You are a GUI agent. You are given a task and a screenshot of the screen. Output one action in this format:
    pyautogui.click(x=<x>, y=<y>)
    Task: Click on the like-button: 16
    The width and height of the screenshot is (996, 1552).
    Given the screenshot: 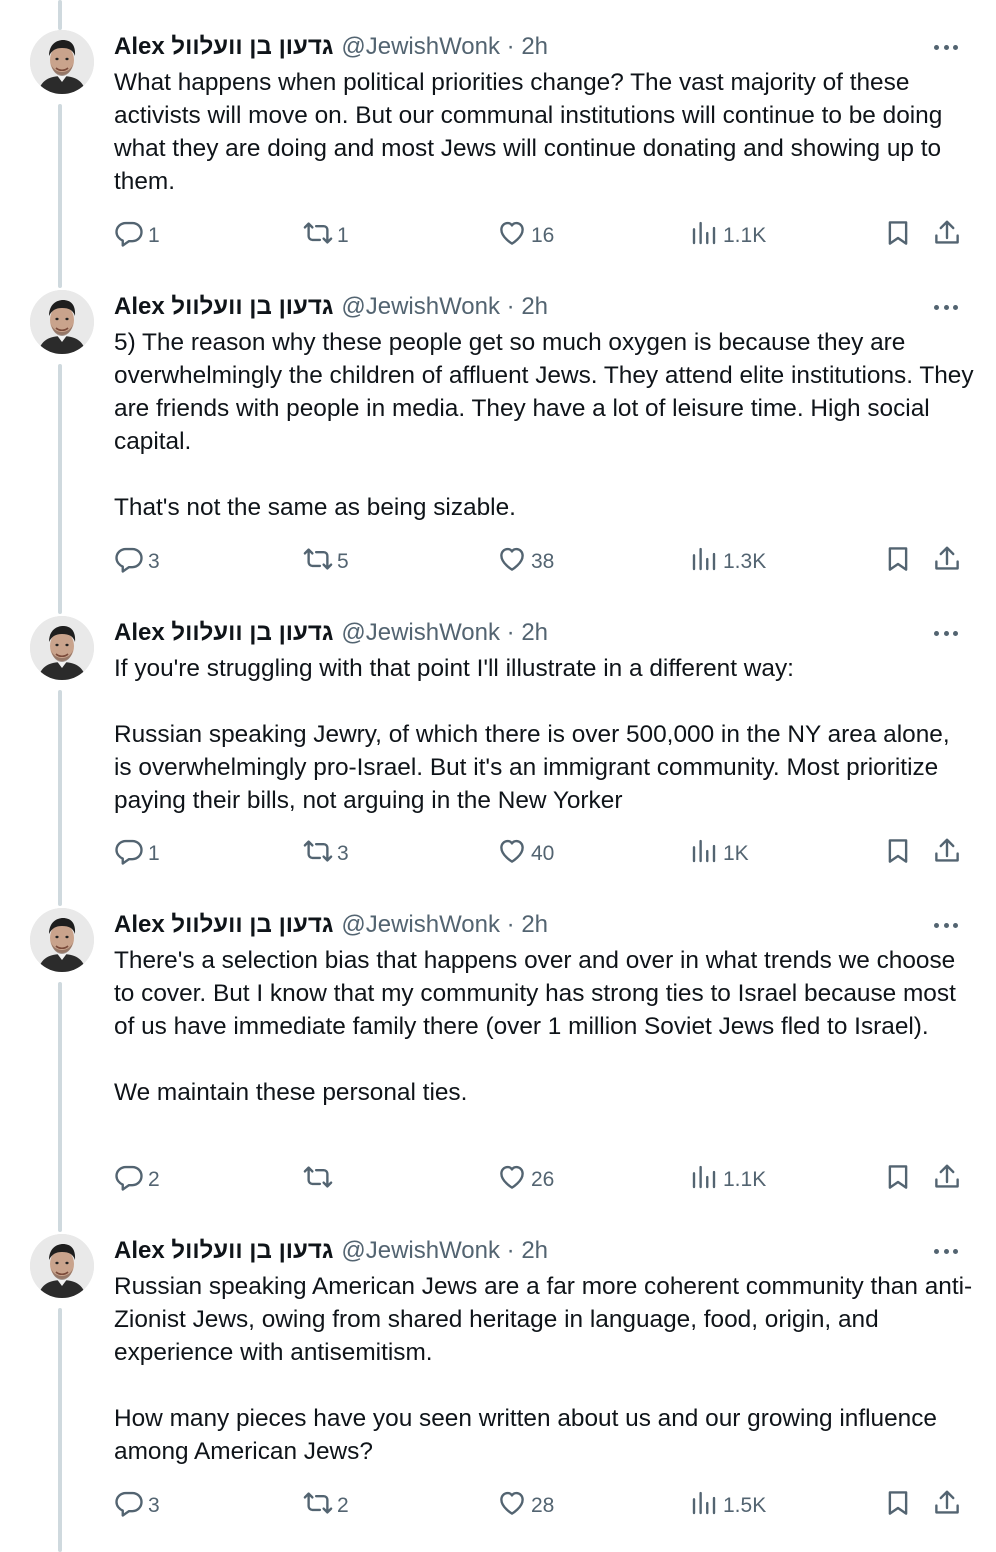 What is the action you would take?
    pyautogui.click(x=525, y=236)
    